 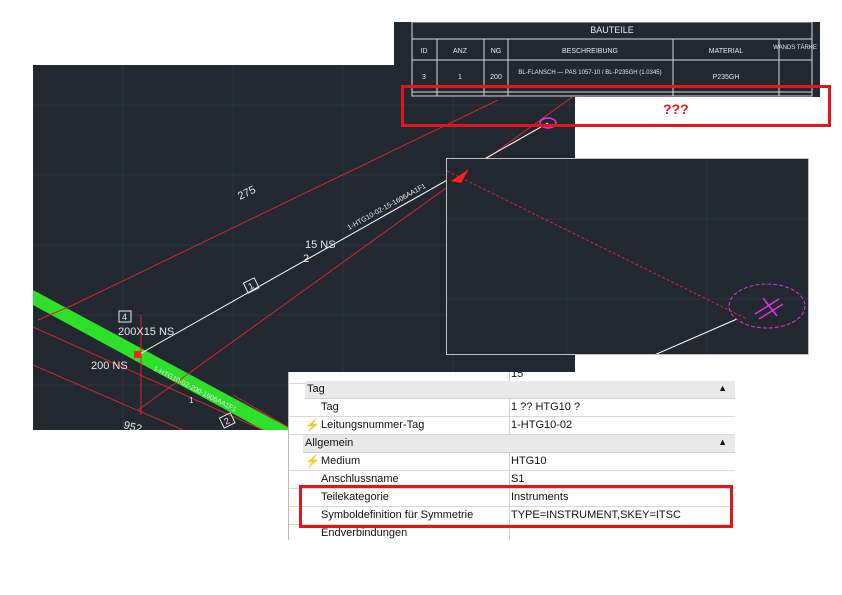 I want to click on item-box-1-label: 1, so click(x=251, y=286).